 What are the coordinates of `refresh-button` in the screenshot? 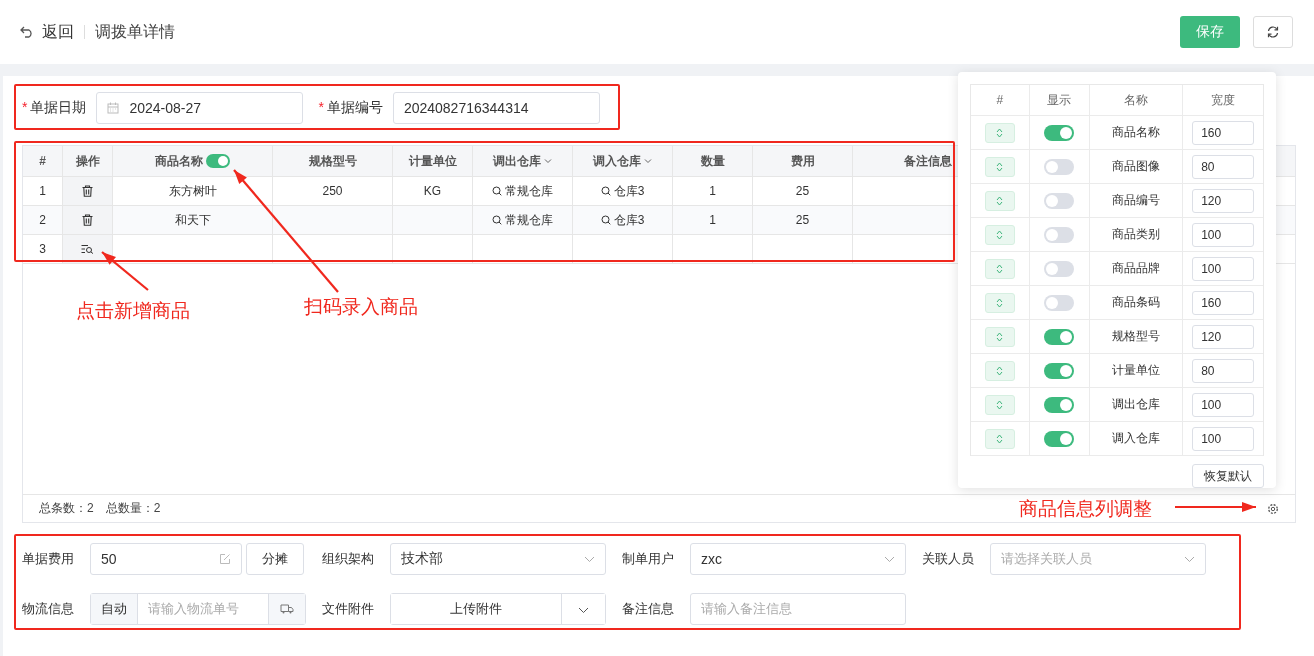 It's located at (1273, 32).